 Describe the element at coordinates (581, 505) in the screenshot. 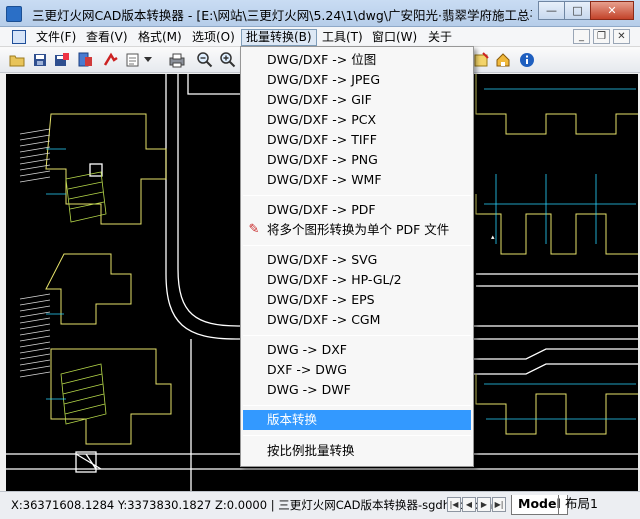

I see `tab-layout1: 布局1` at that location.